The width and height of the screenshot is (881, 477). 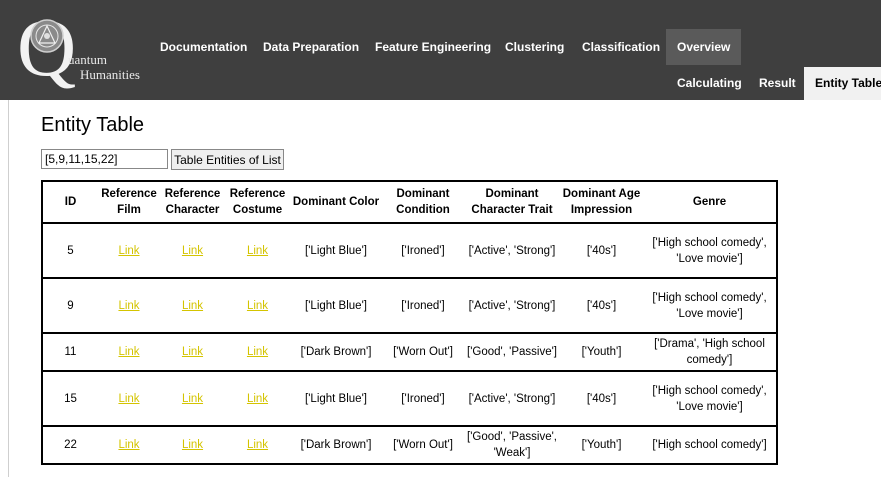 I want to click on cell-character-trait: ['Good', 'Passive'], so click(x=512, y=352).